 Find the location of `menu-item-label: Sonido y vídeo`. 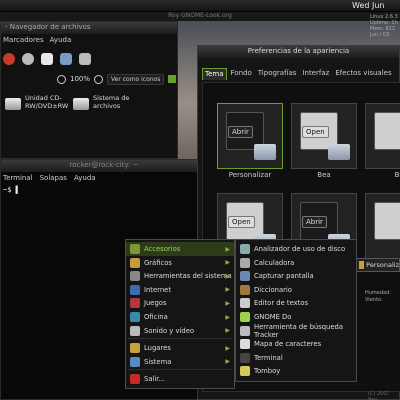

menu-item-label: Sonido y vídeo is located at coordinates (169, 330).